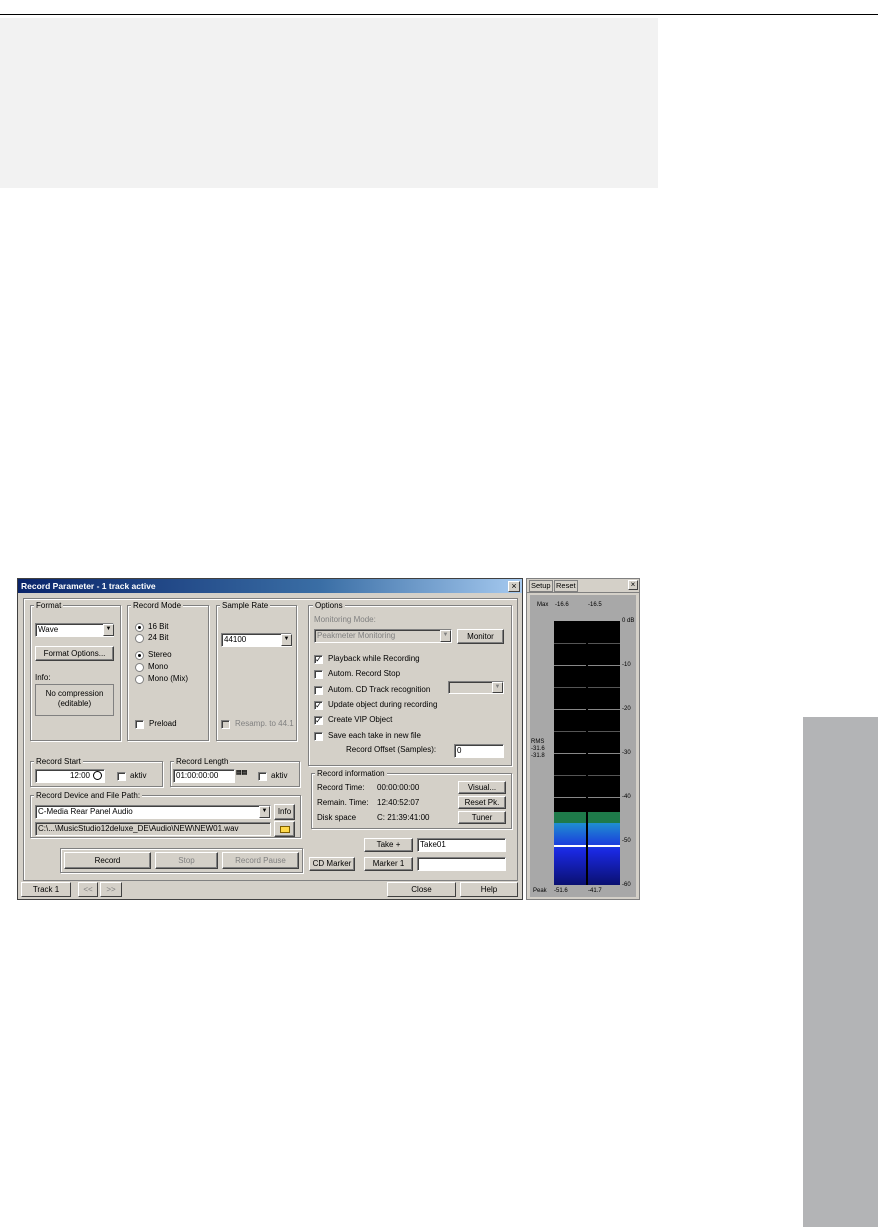  Describe the element at coordinates (202, 761) in the screenshot. I see `record-length-label: Record Length` at that location.